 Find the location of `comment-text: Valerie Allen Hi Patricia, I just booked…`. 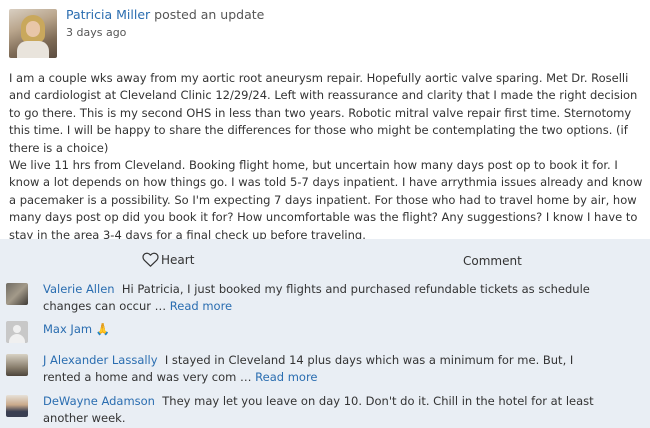

comment-text: Valerie Allen Hi Patricia, I just booked… is located at coordinates (323, 298).